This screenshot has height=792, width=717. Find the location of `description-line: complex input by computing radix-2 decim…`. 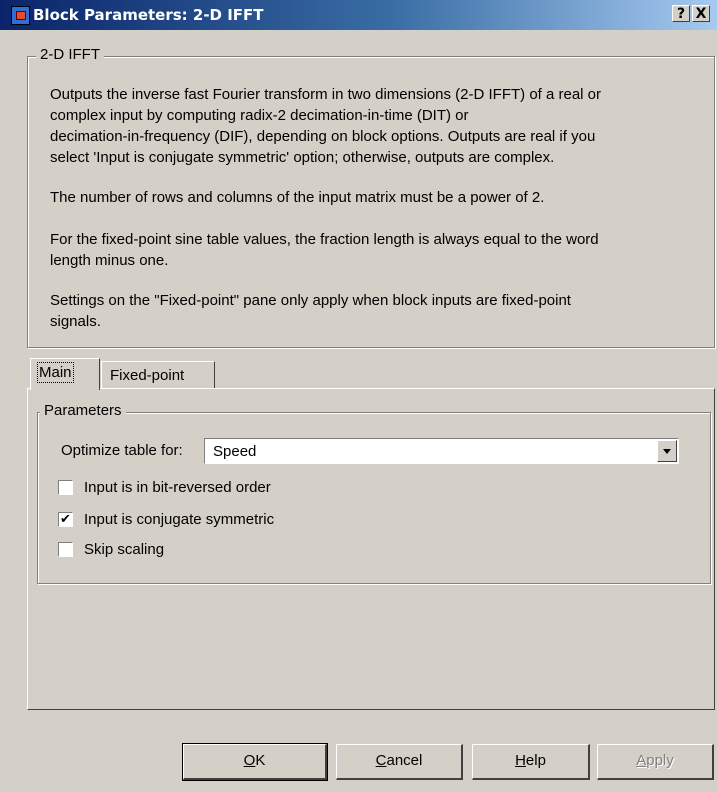

description-line: complex input by computing radix-2 decim… is located at coordinates (259, 115).